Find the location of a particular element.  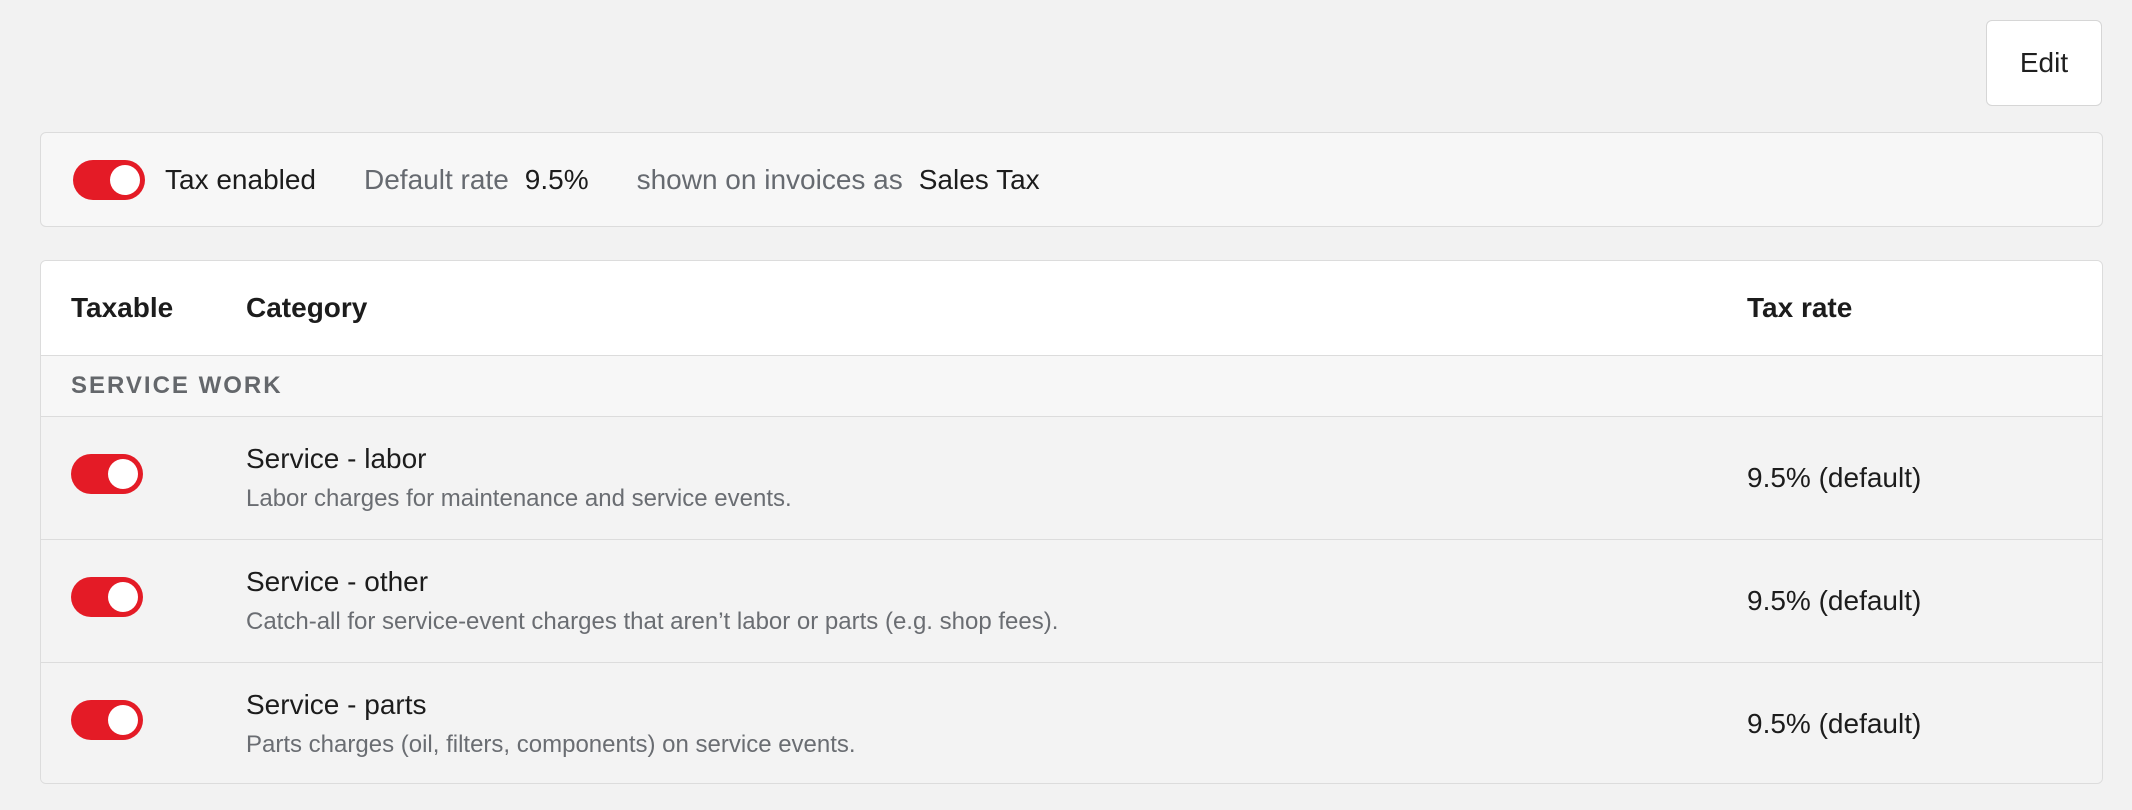

table-header: Taxable Category Tax rate is located at coordinates (1071, 308).